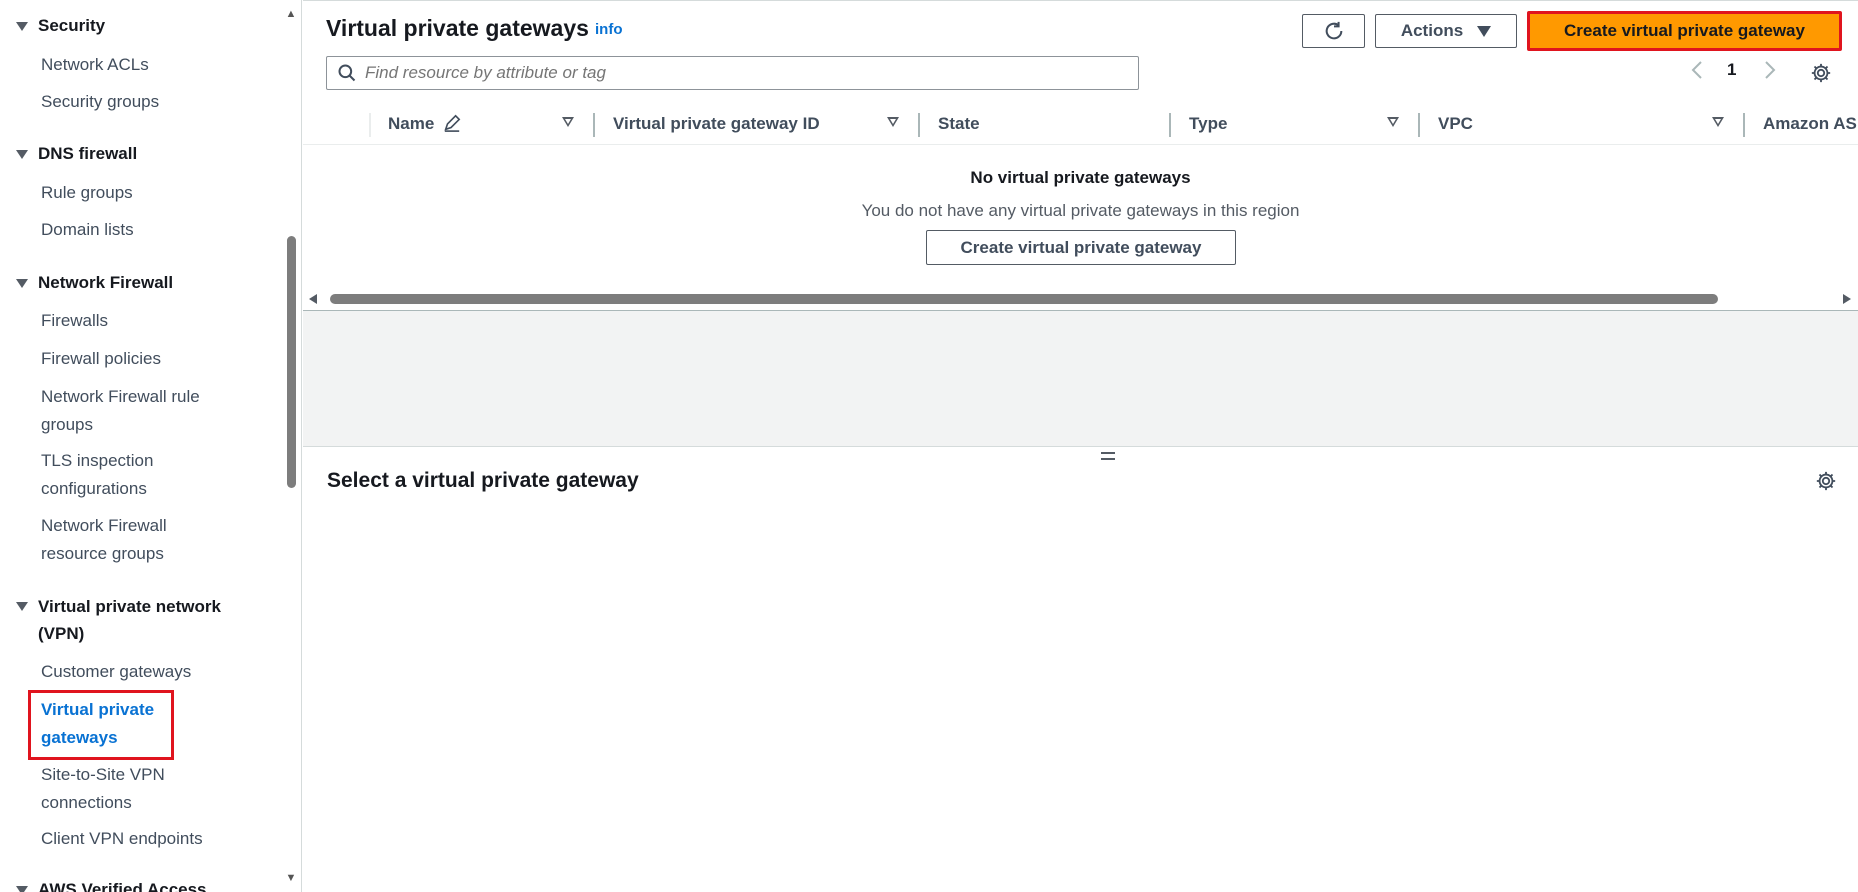 The height and width of the screenshot is (892, 1858). Describe the element at coordinates (141, 672) in the screenshot. I see `nav-item-customer-gateways: Customer gateways` at that location.